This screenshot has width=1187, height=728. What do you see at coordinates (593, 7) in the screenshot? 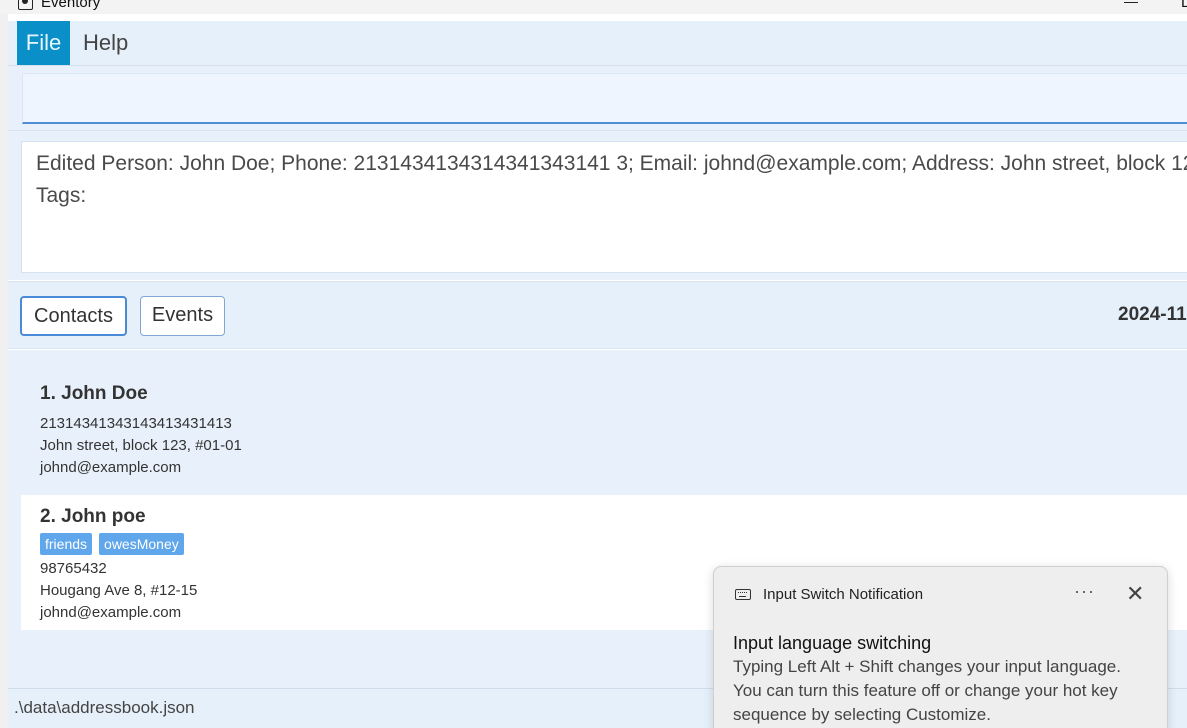
I see `title-bar: Eventory L` at bounding box center [593, 7].